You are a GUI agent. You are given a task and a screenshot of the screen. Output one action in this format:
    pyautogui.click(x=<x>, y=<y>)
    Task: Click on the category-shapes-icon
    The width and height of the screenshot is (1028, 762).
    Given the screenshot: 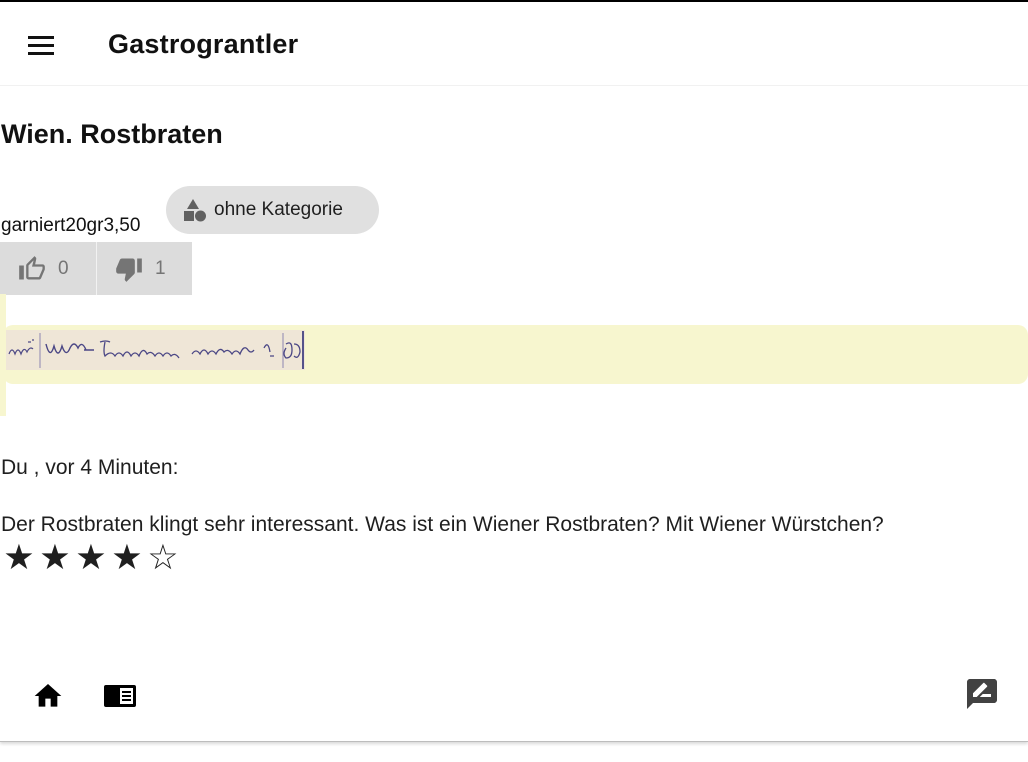 What is the action you would take?
    pyautogui.click(x=195, y=210)
    